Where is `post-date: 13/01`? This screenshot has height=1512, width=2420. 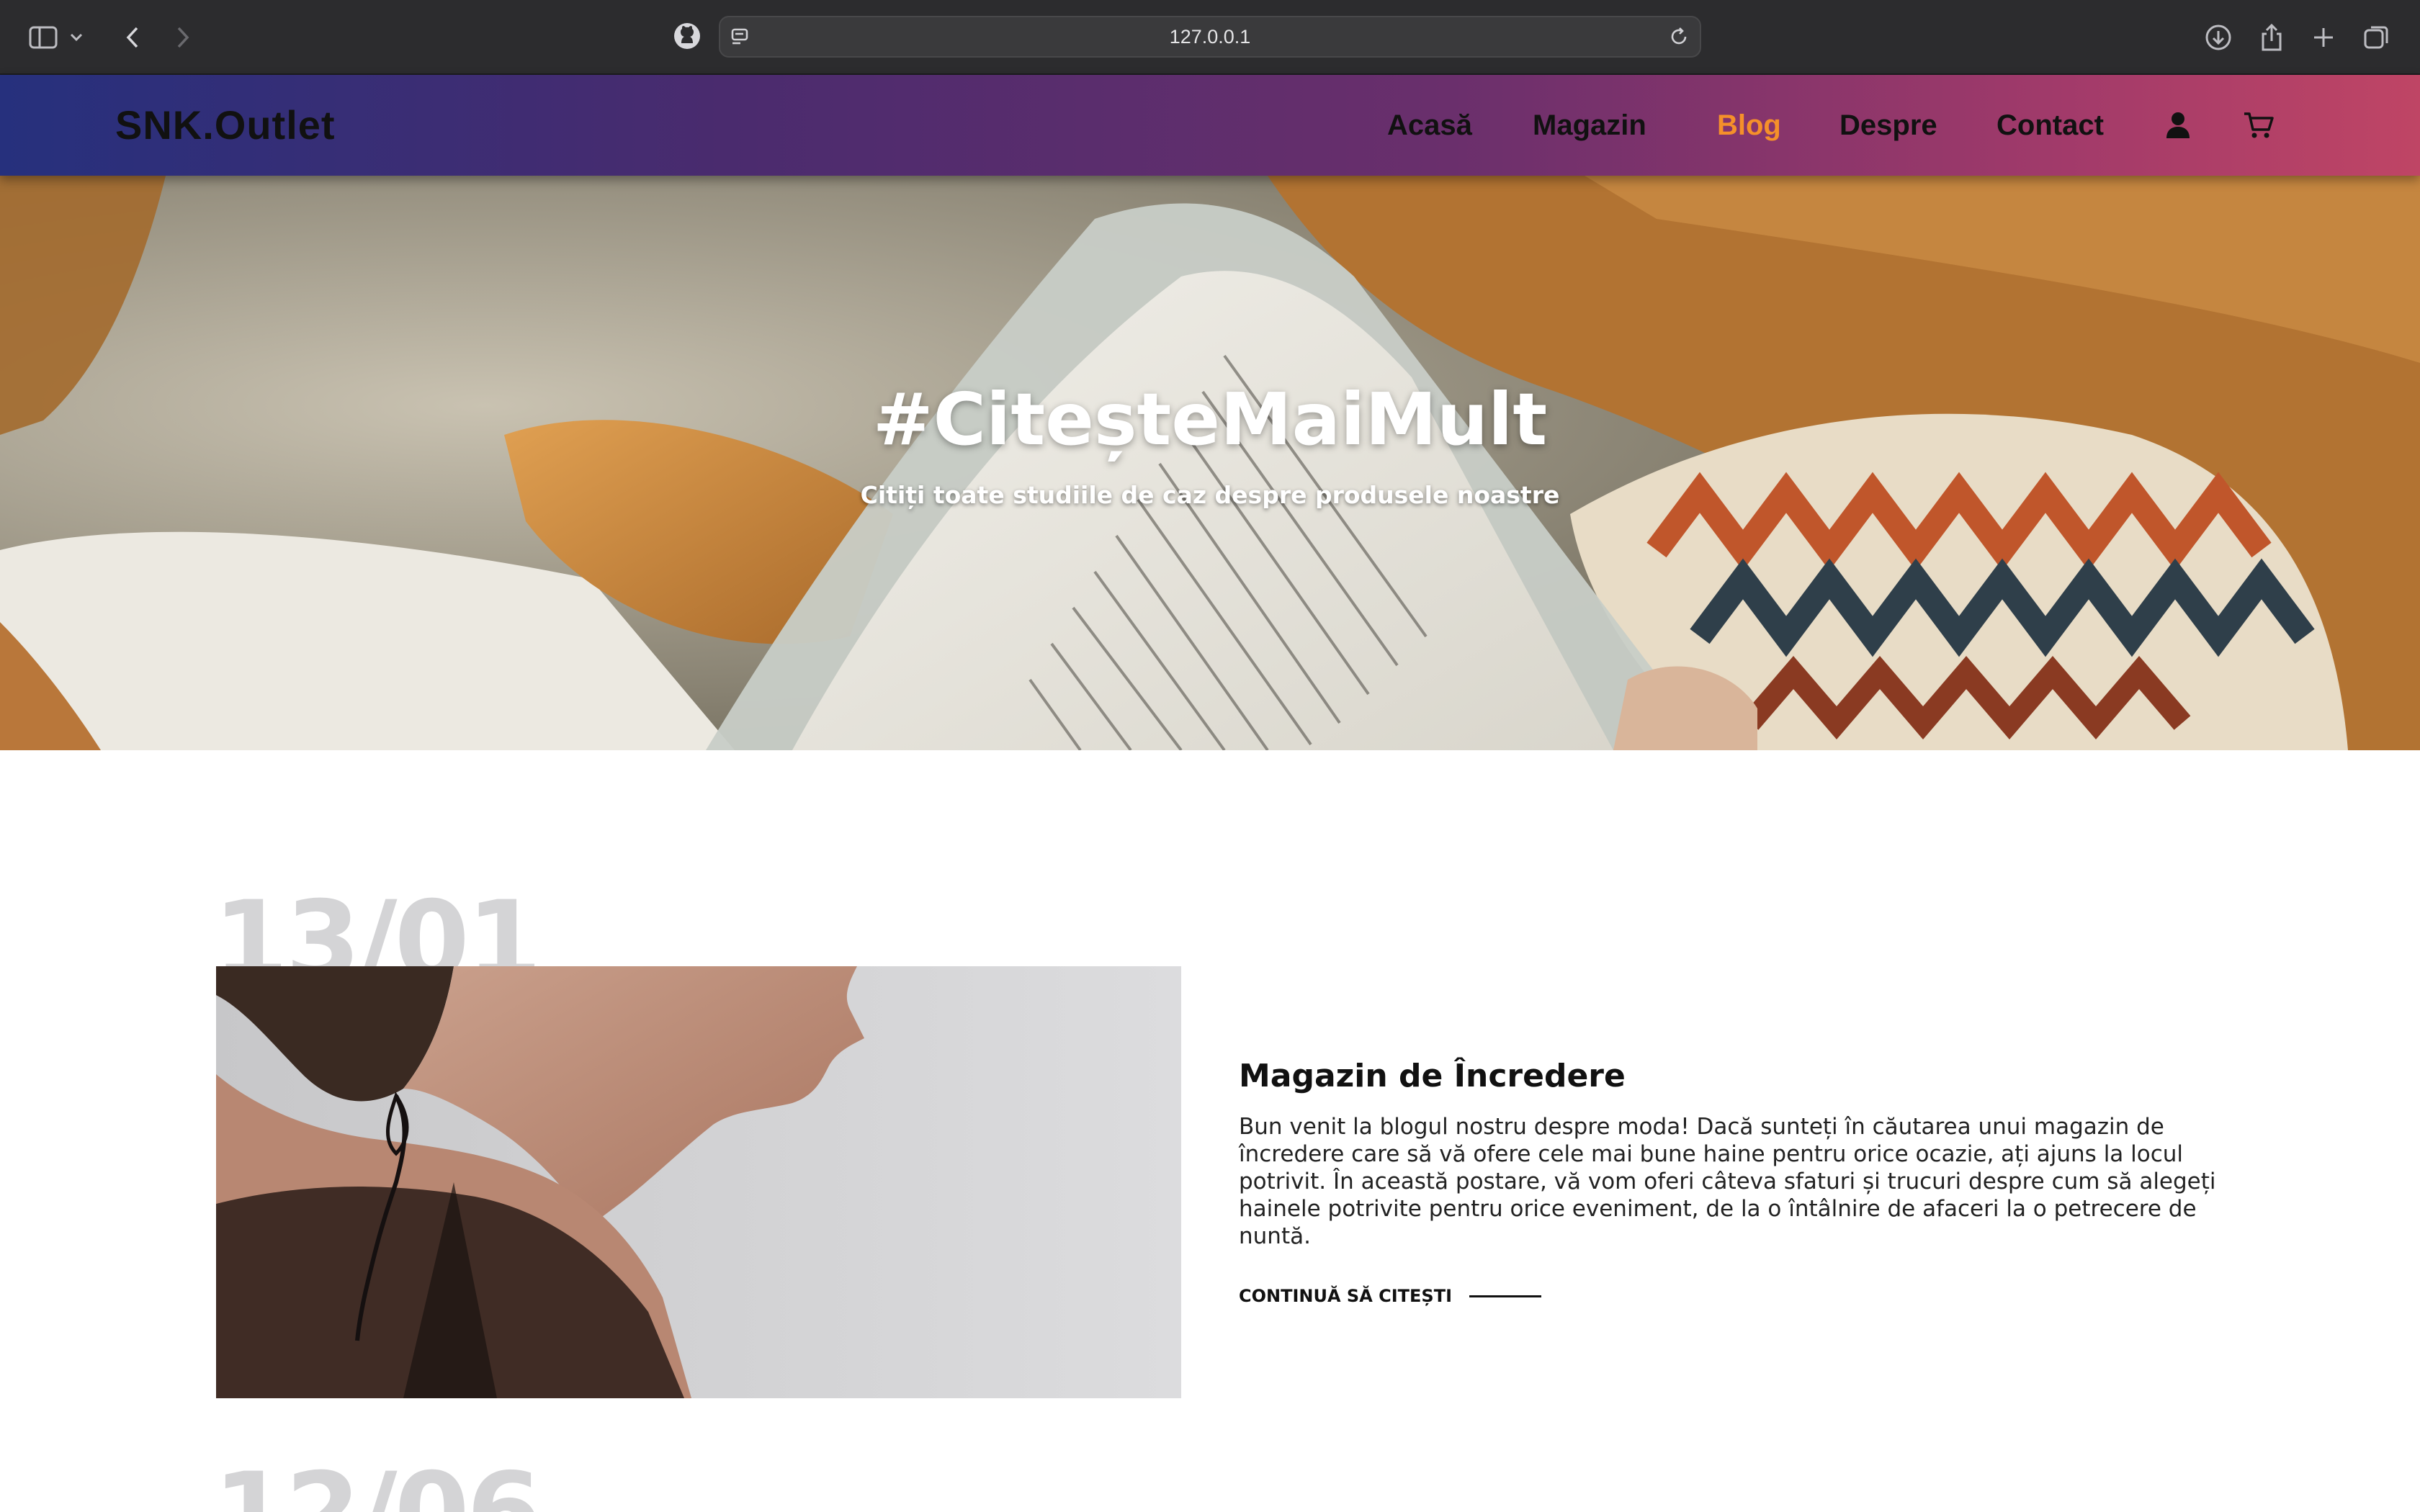 post-date: 13/01 is located at coordinates (376, 926).